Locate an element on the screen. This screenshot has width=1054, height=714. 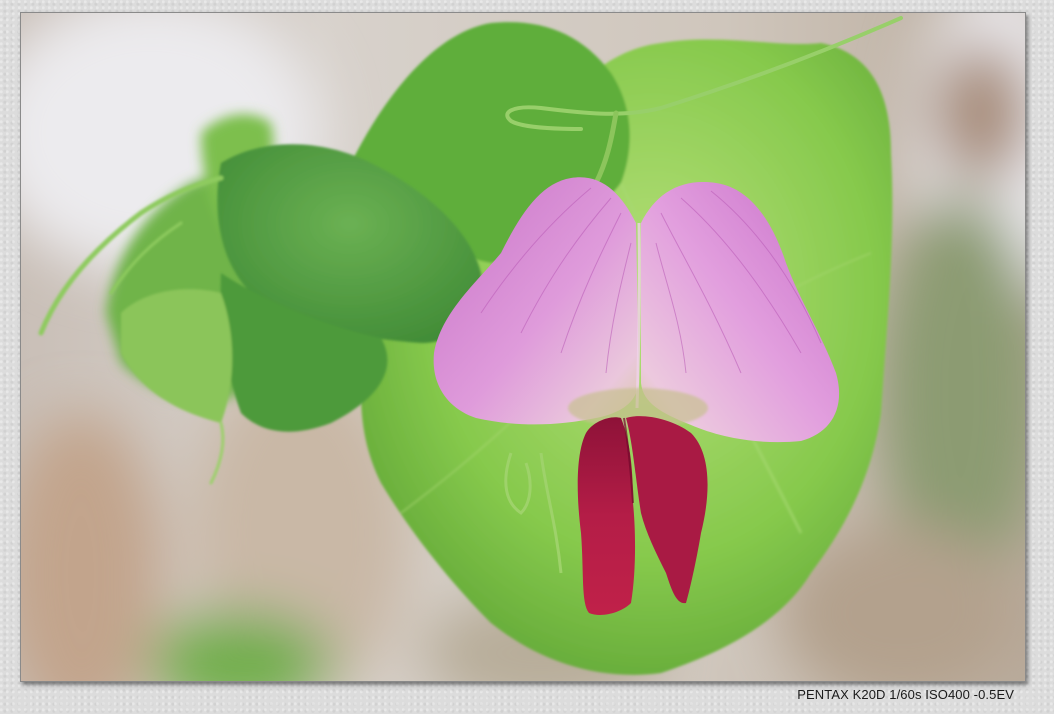
camera-info-caption: PENTAX K20D 1/60s ISO400 -0.5EV is located at coordinates (905, 694).